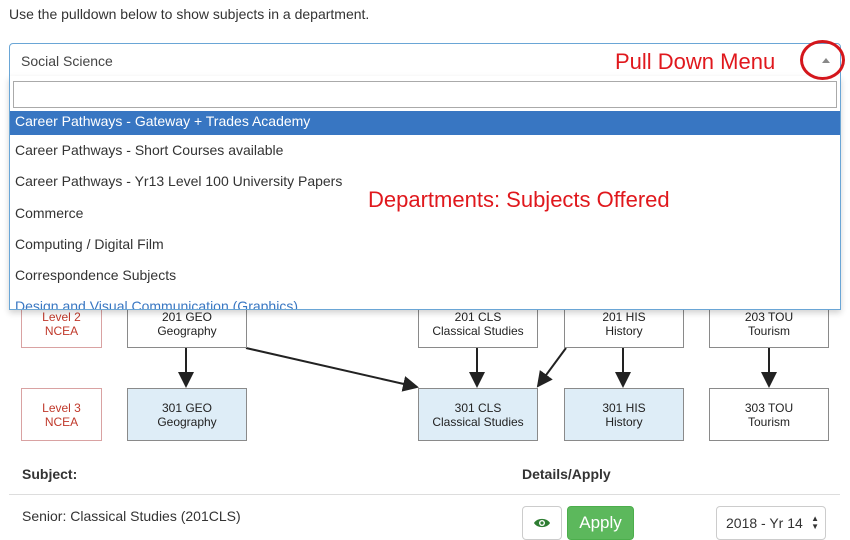 This screenshot has height=540, width=850. I want to click on details-button, so click(542, 523).